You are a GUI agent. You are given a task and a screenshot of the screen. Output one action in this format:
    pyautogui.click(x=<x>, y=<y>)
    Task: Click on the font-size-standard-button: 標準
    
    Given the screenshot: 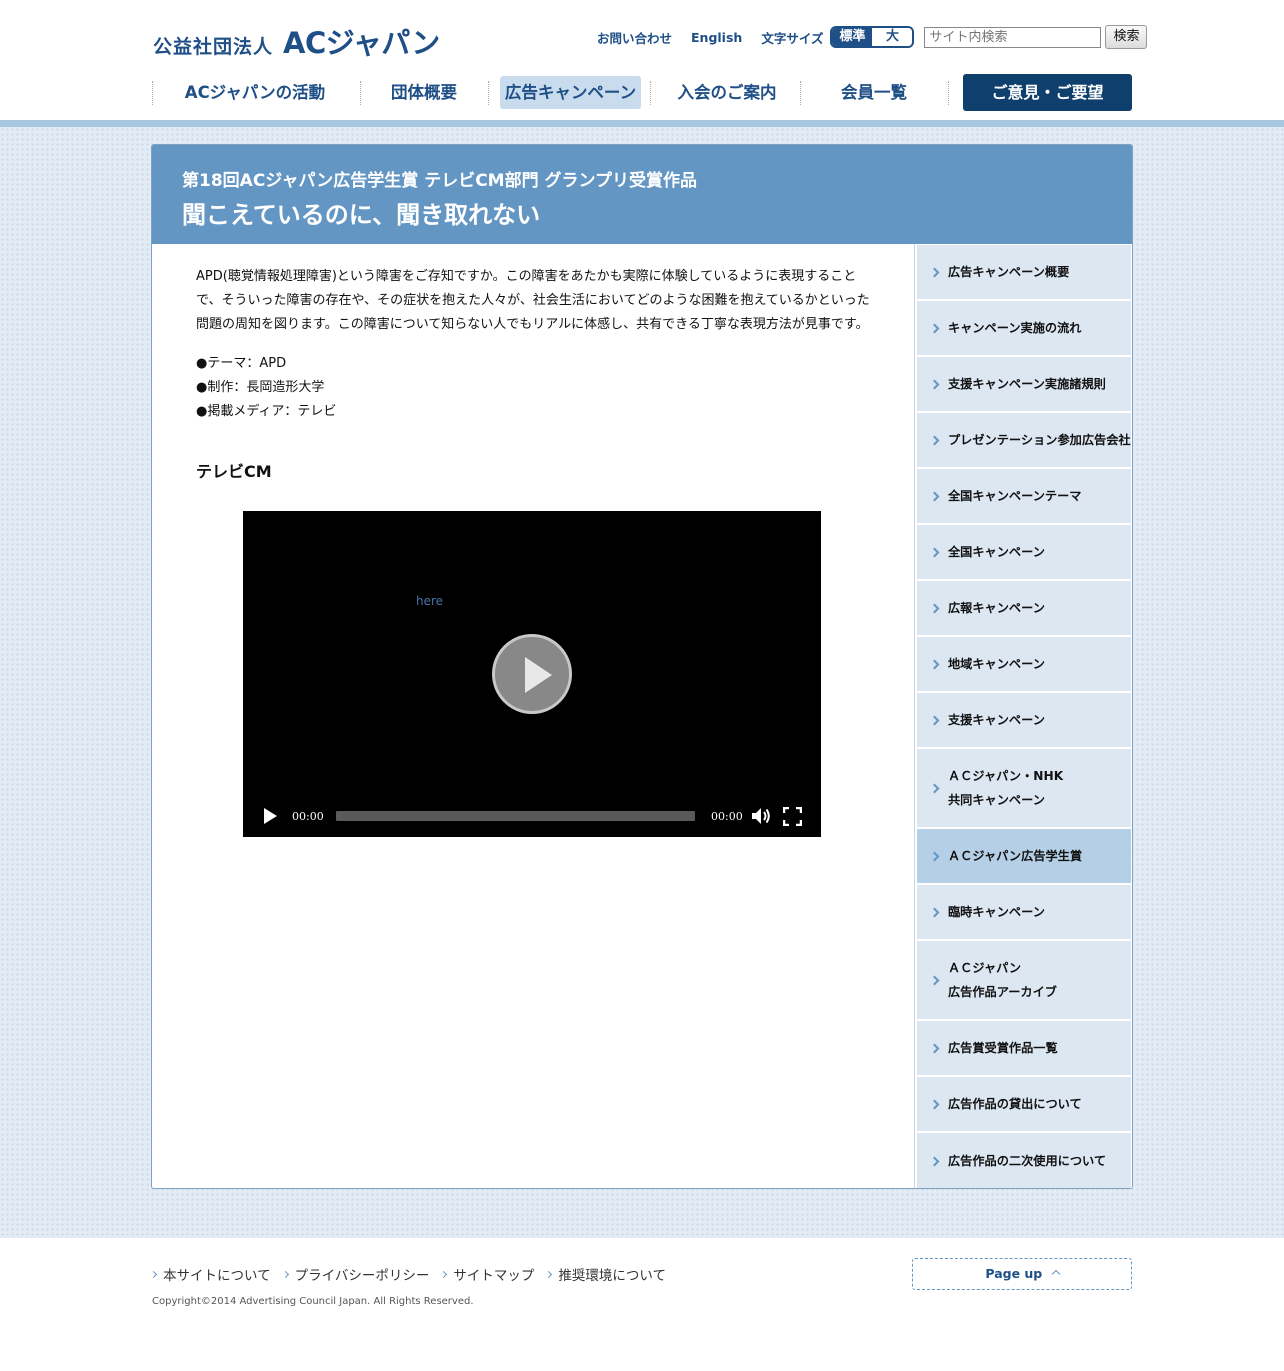 What is the action you would take?
    pyautogui.click(x=852, y=37)
    